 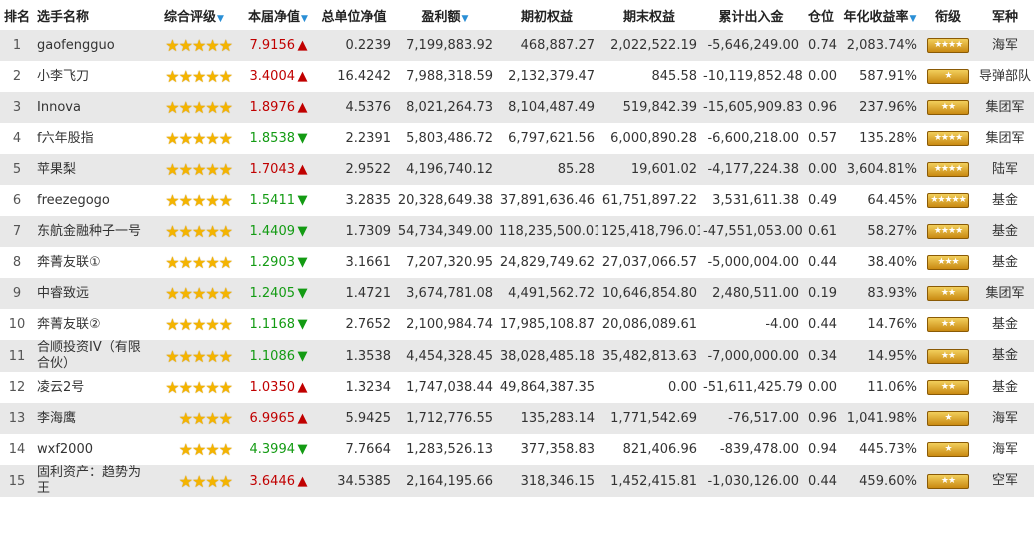 What do you see at coordinates (90, 418) in the screenshot?
I see `player-name-link: 李海鹰` at bounding box center [90, 418].